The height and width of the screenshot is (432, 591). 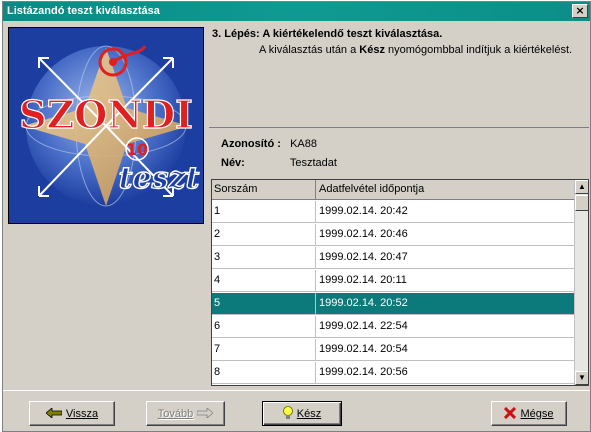 I want to click on logo-graphic: SZONDI 10 teszt, so click(x=106, y=125).